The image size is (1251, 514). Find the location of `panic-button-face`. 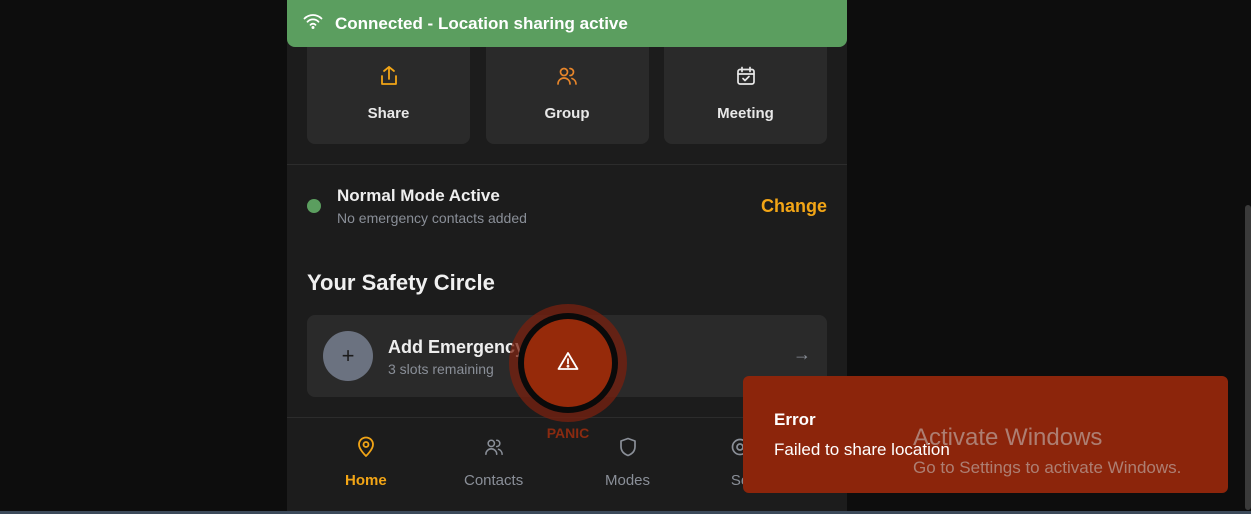

panic-button-face is located at coordinates (568, 363).